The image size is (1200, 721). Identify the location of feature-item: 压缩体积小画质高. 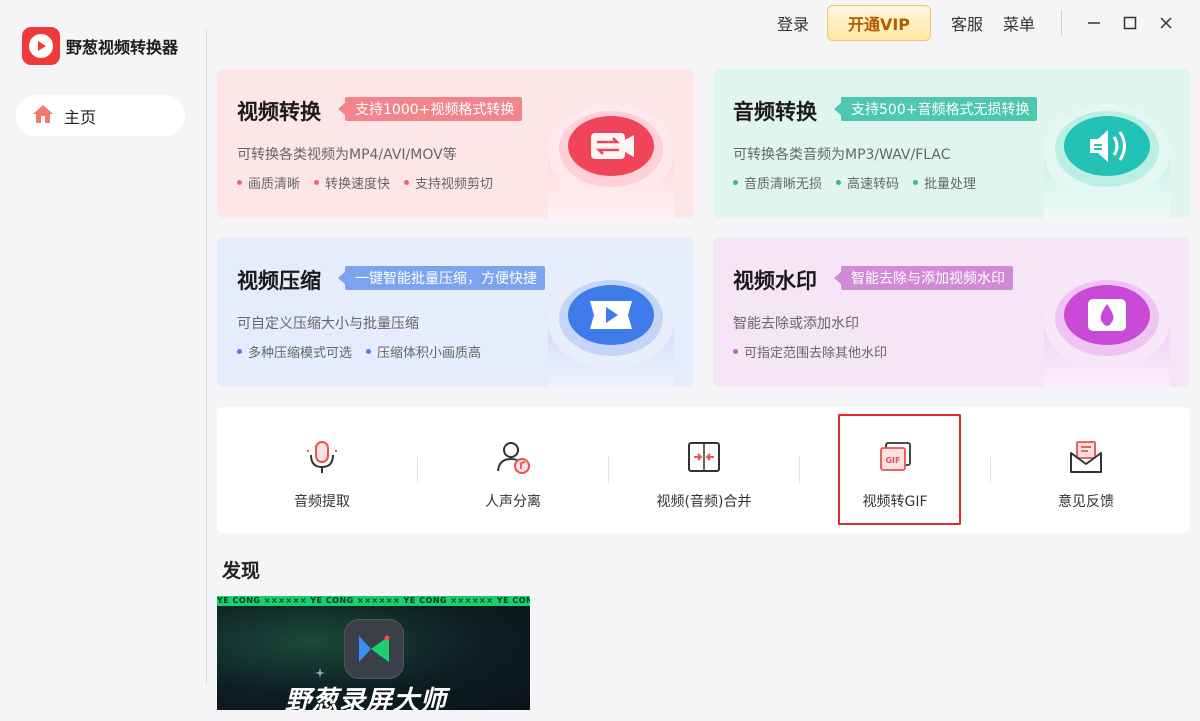
(423, 351).